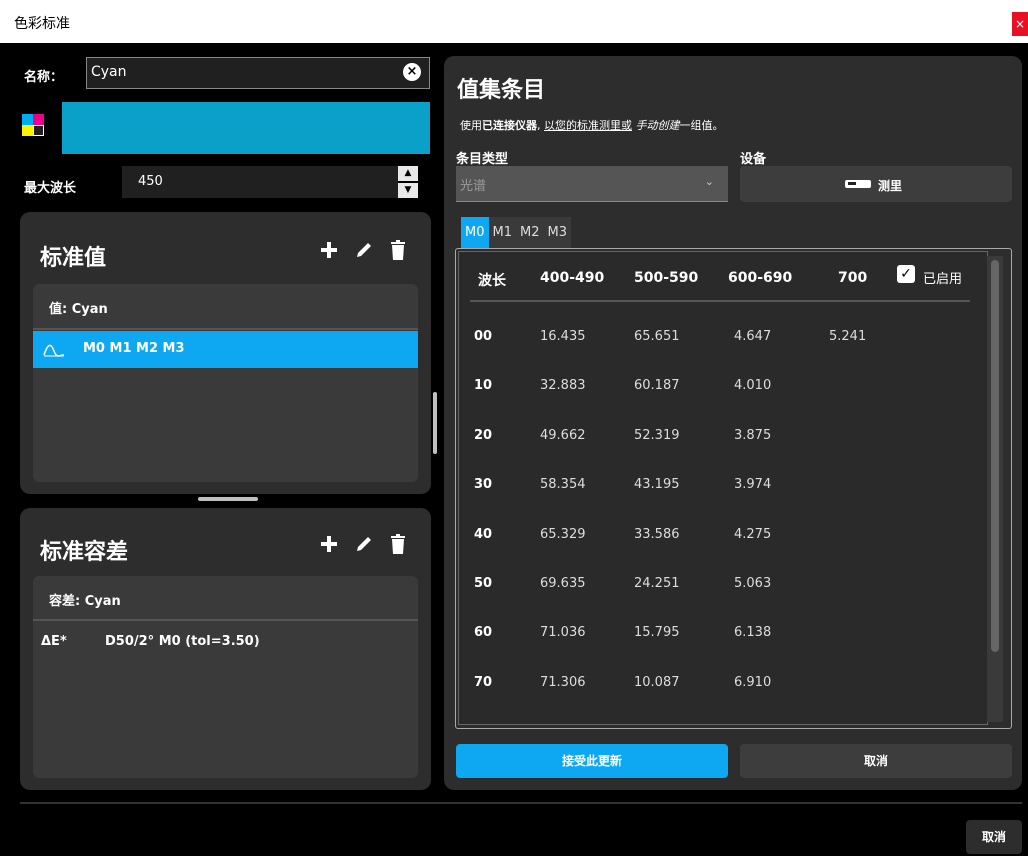 This screenshot has width=1028, height=856. Describe the element at coordinates (752, 385) in the screenshot. I see `table-cell: 4.010` at that location.